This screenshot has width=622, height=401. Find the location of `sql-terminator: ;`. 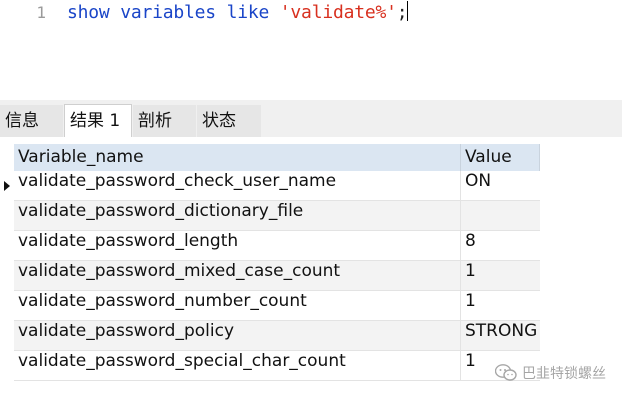

sql-terminator: ; is located at coordinates (402, 12).